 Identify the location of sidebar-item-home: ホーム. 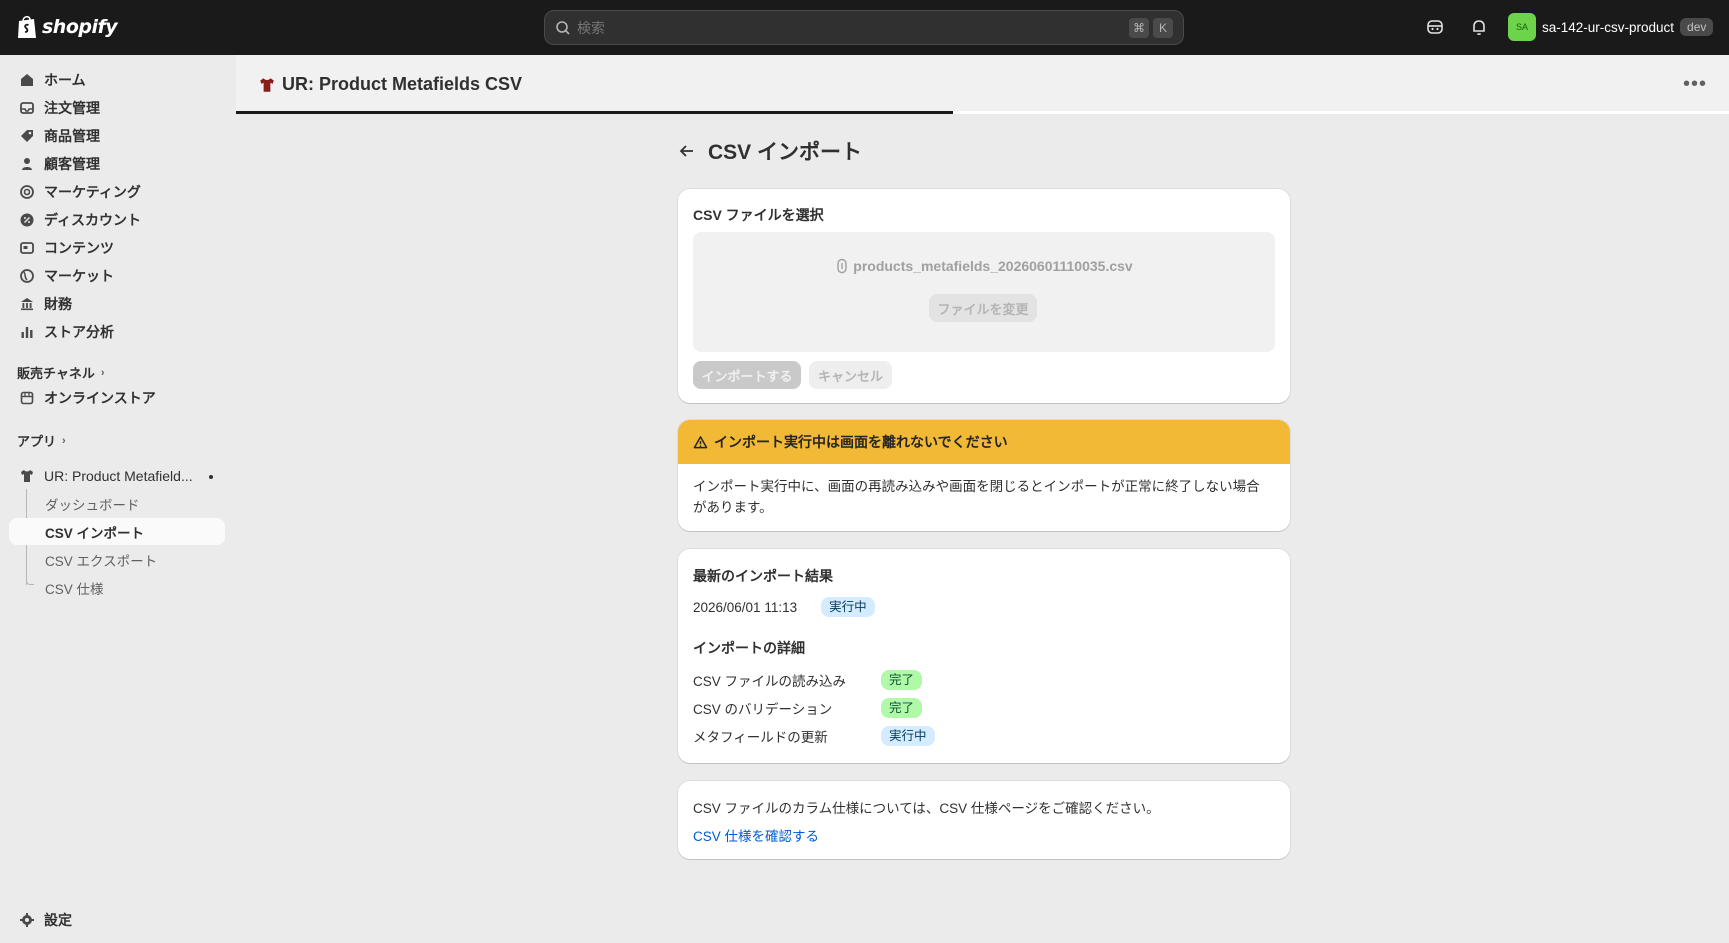
(117, 80).